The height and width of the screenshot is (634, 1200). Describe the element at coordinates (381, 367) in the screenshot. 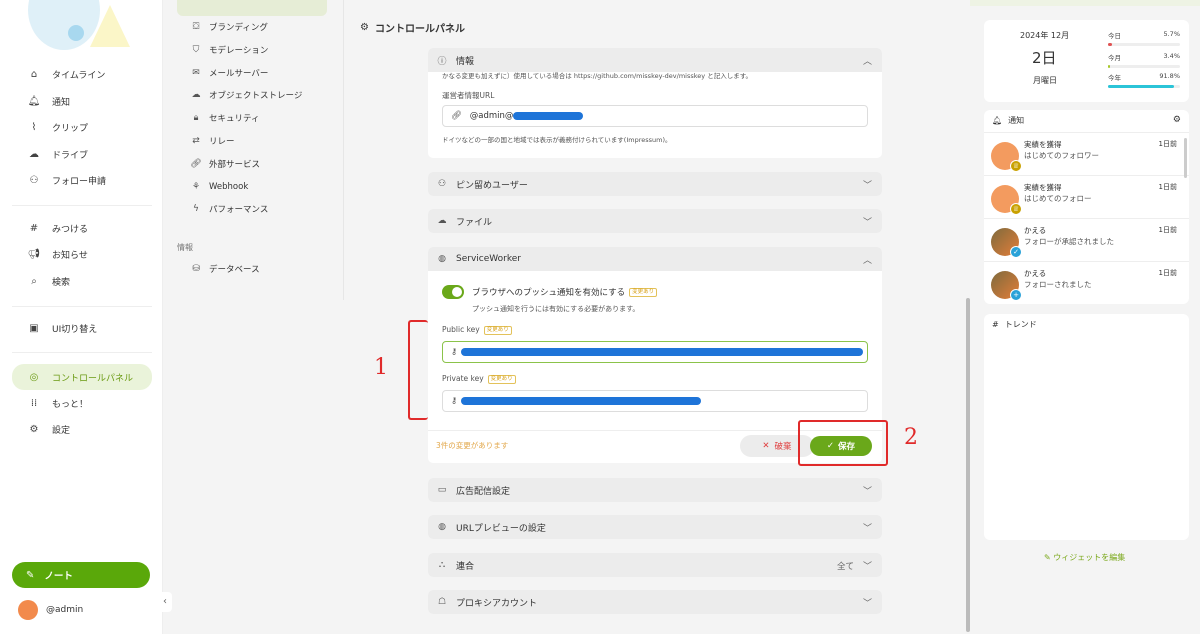

I see `annotation-number-1: 1` at that location.